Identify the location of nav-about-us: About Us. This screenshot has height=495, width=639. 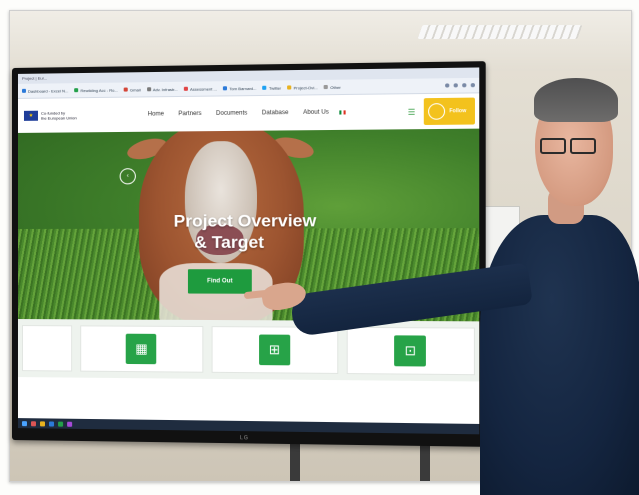
(316, 113).